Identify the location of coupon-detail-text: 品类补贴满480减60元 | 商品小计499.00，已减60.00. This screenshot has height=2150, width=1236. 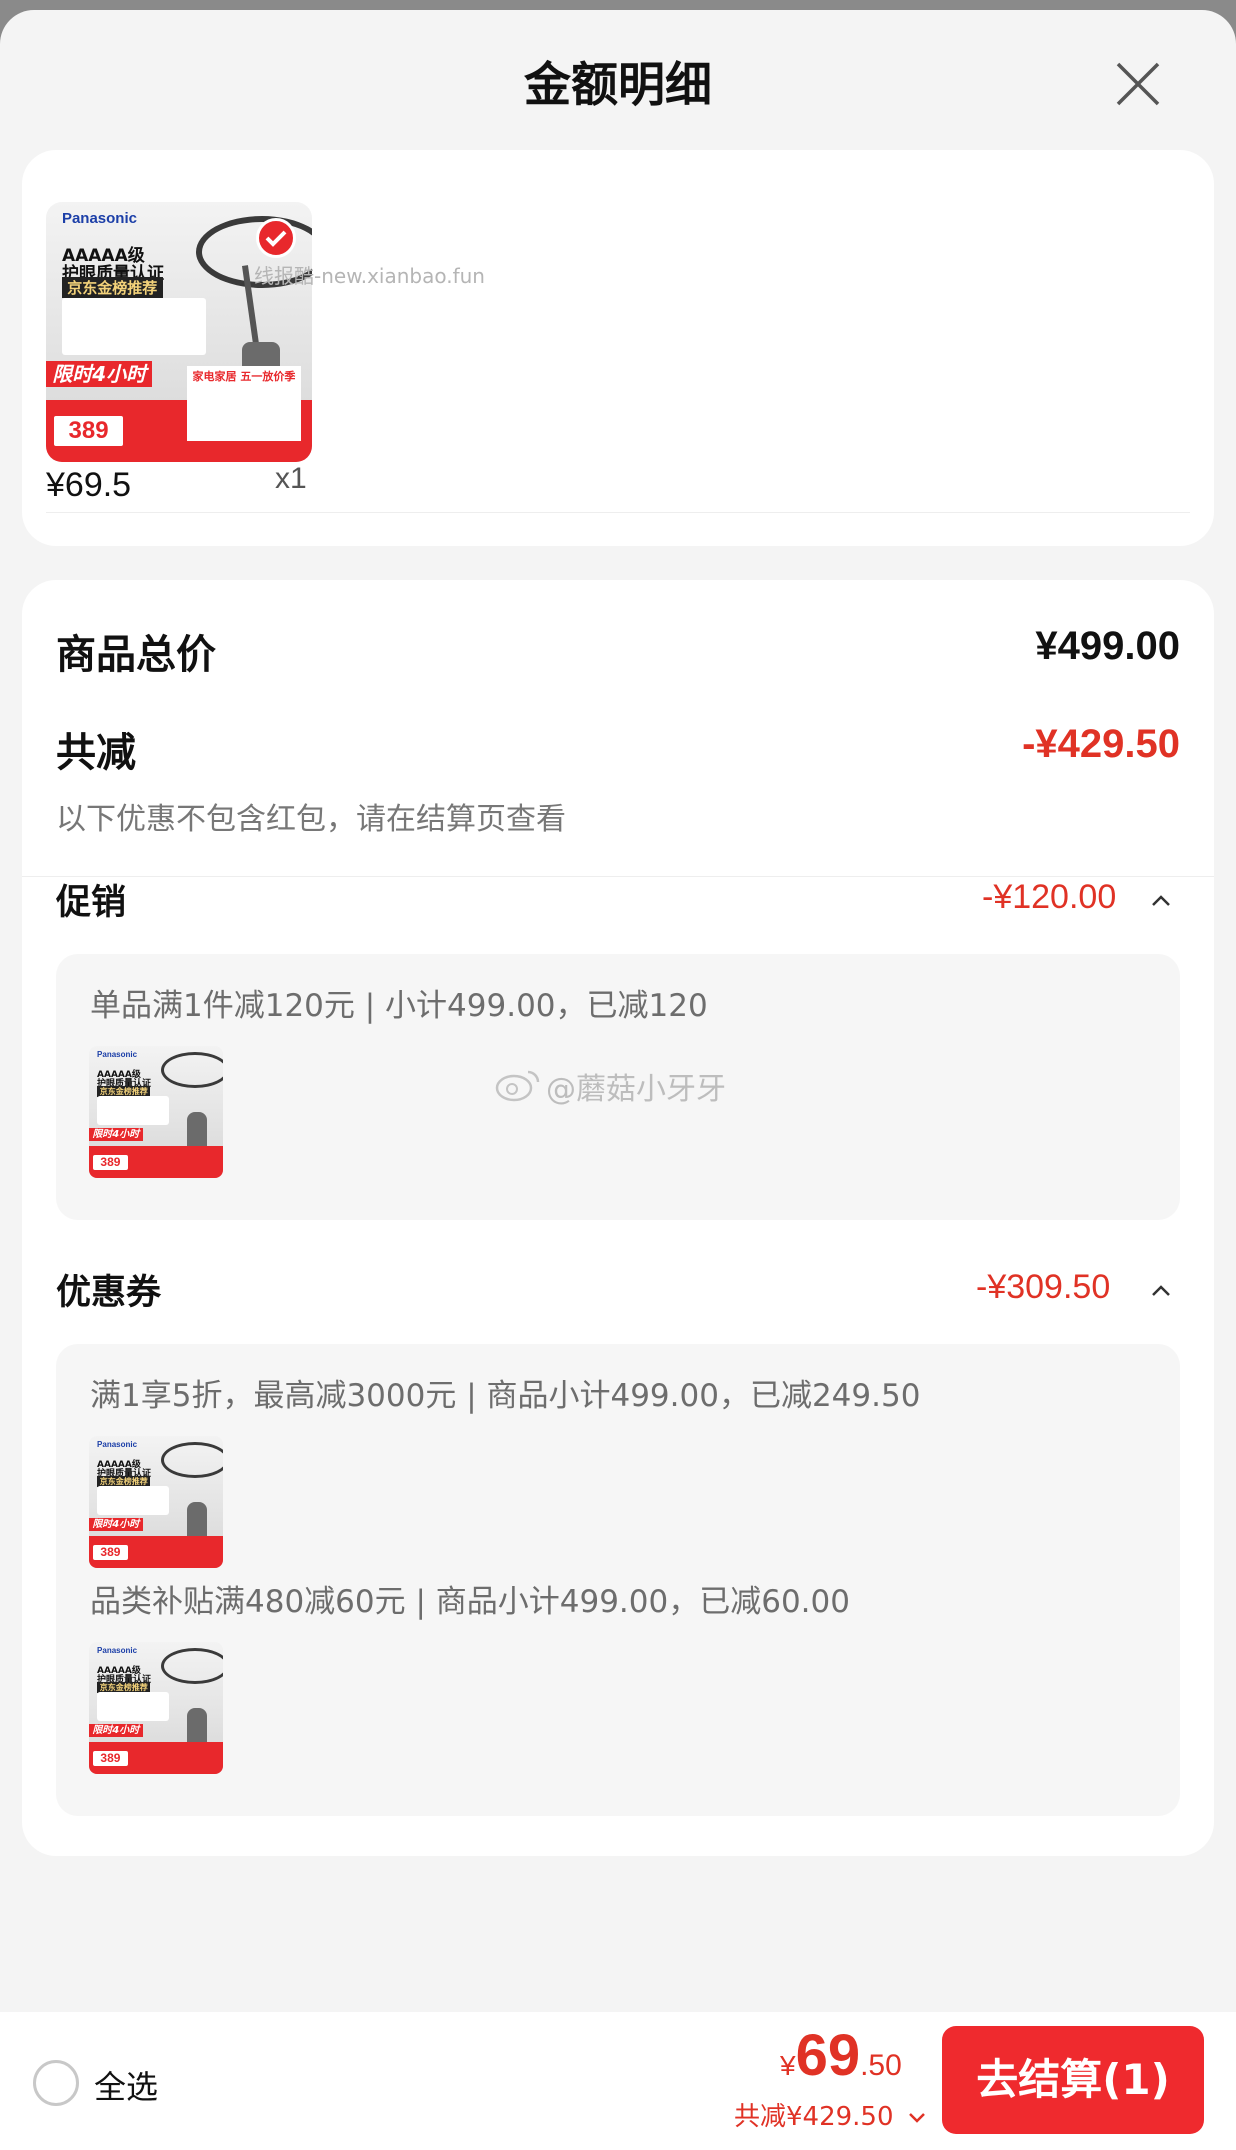
(470, 1602).